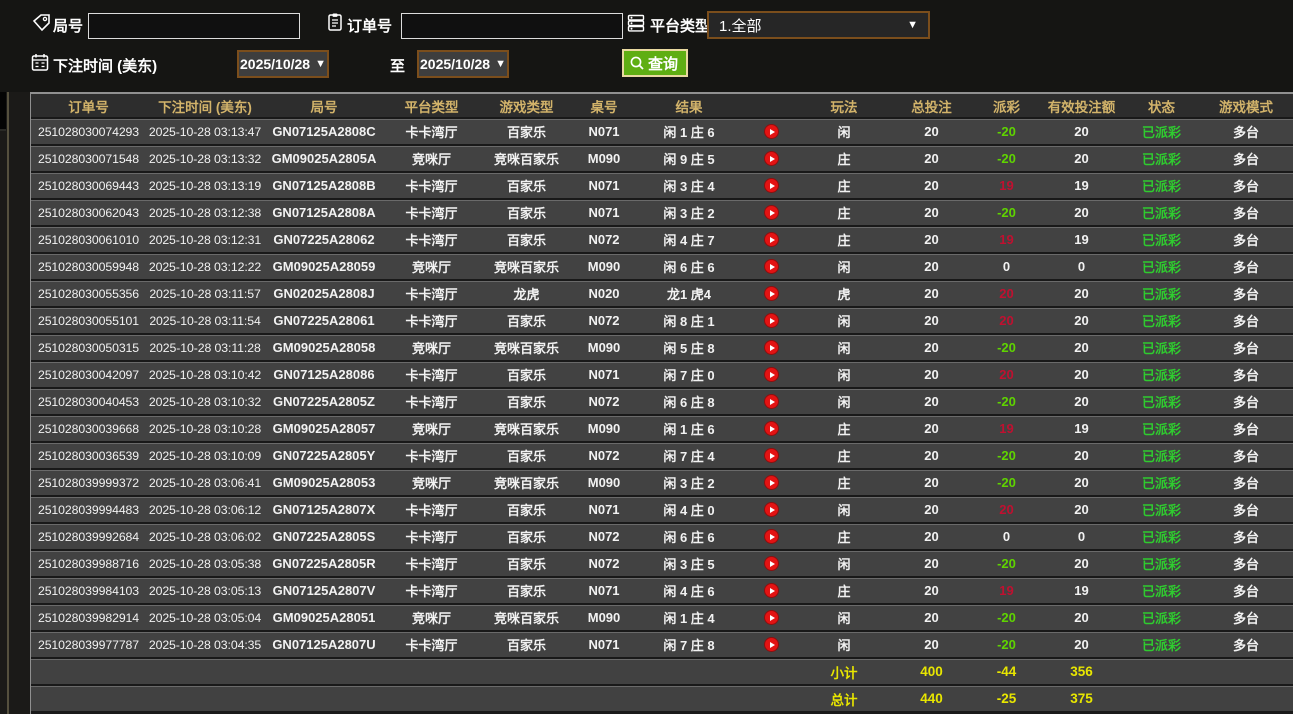  What do you see at coordinates (205, 347) in the screenshot?
I see `cell-bet-time: 2025-10-28 03:11:28` at bounding box center [205, 347].